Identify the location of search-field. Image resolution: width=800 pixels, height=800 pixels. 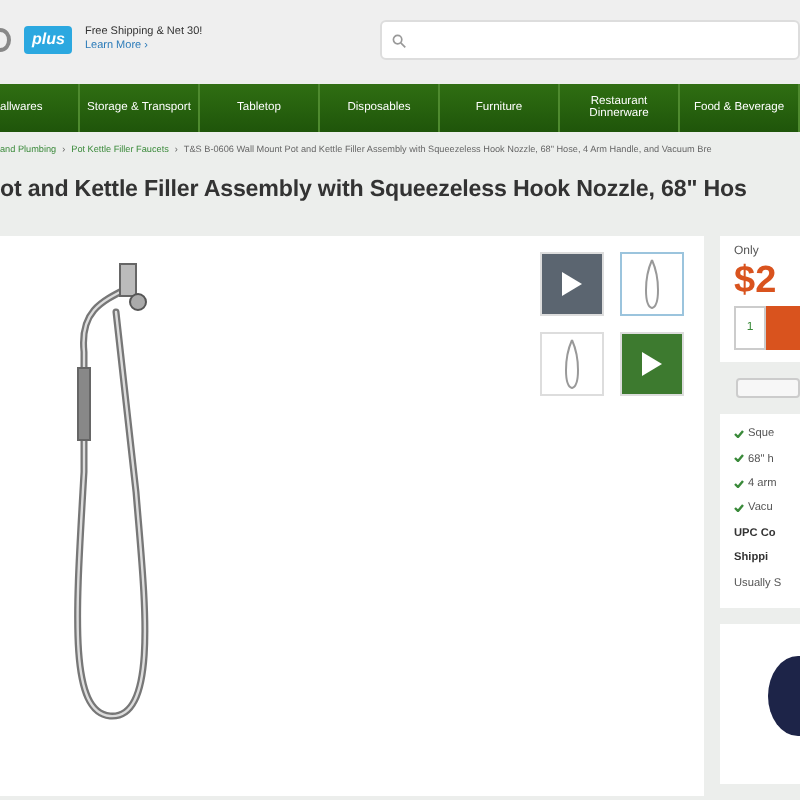
(590, 40).